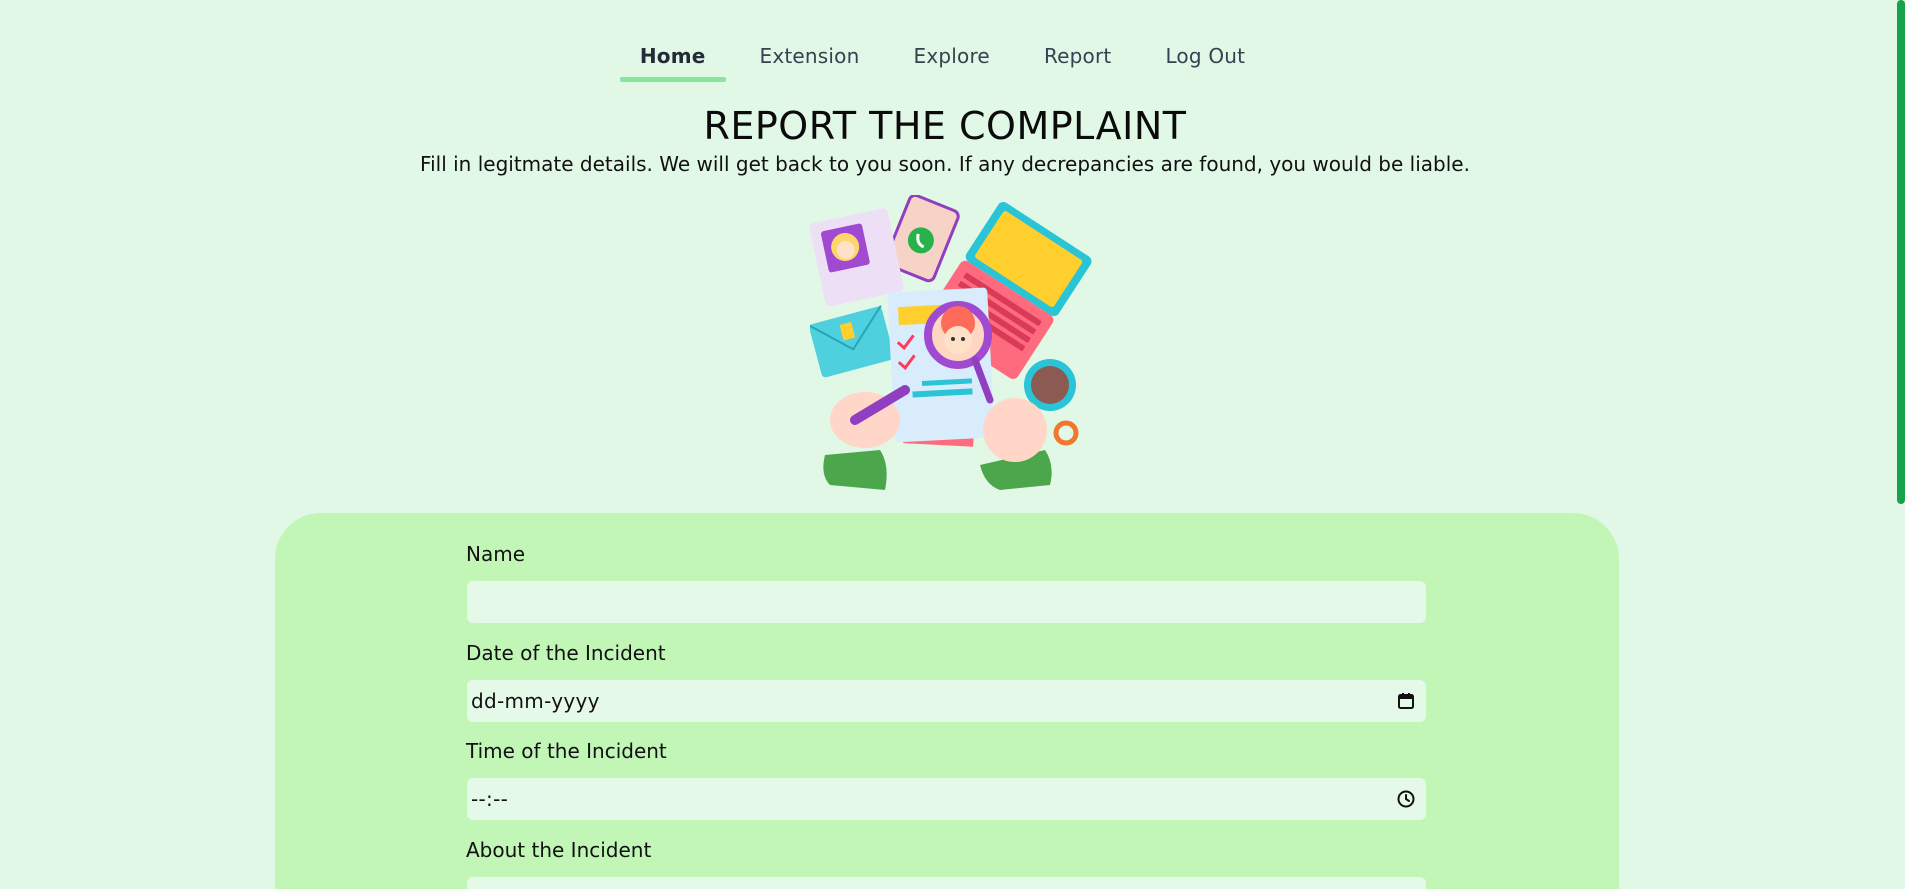 Image resolution: width=1905 pixels, height=889 pixels. I want to click on calendar-icon, so click(1406, 701).